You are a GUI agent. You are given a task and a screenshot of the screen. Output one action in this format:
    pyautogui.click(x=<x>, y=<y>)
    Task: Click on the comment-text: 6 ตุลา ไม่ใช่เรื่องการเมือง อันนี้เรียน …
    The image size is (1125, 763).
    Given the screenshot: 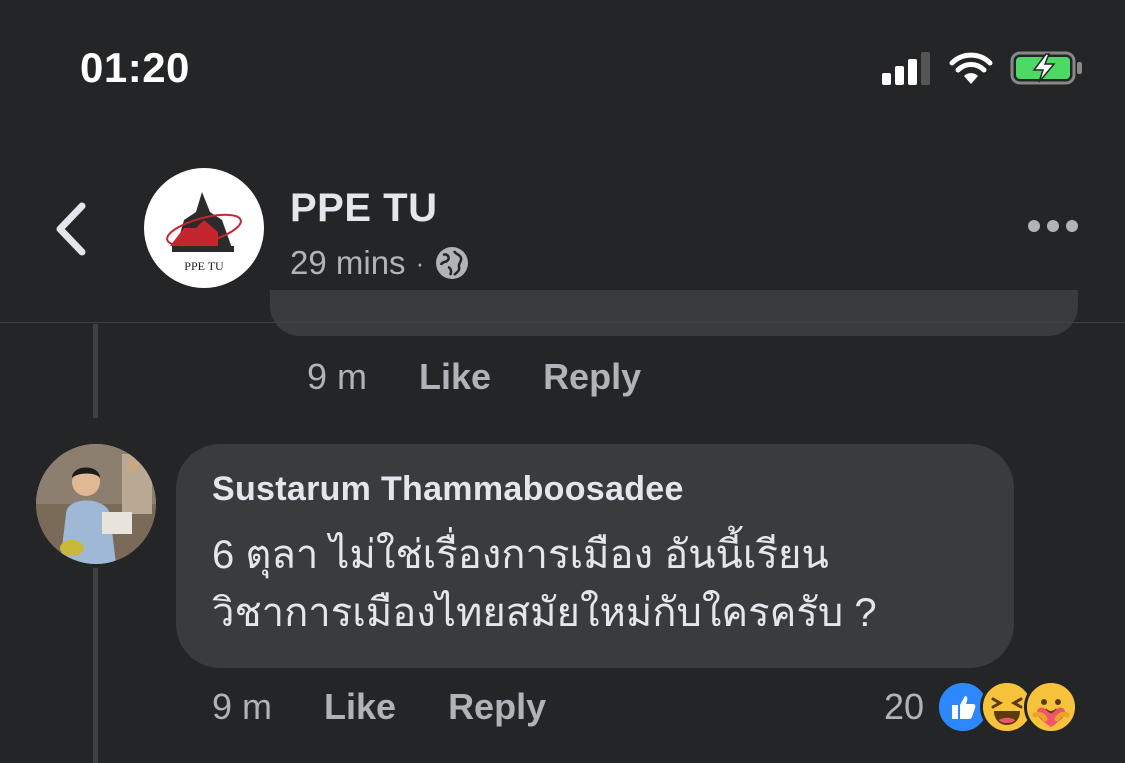 What is the action you would take?
    pyautogui.click(x=602, y=584)
    